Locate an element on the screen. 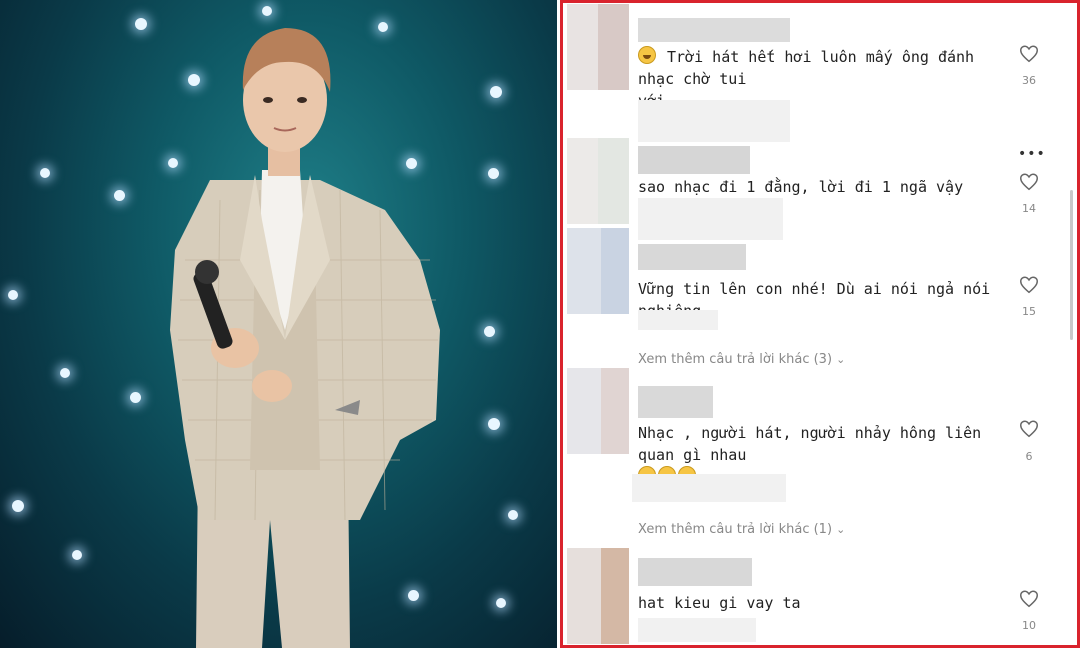  like-count: 6 is located at coordinates (1029, 456).